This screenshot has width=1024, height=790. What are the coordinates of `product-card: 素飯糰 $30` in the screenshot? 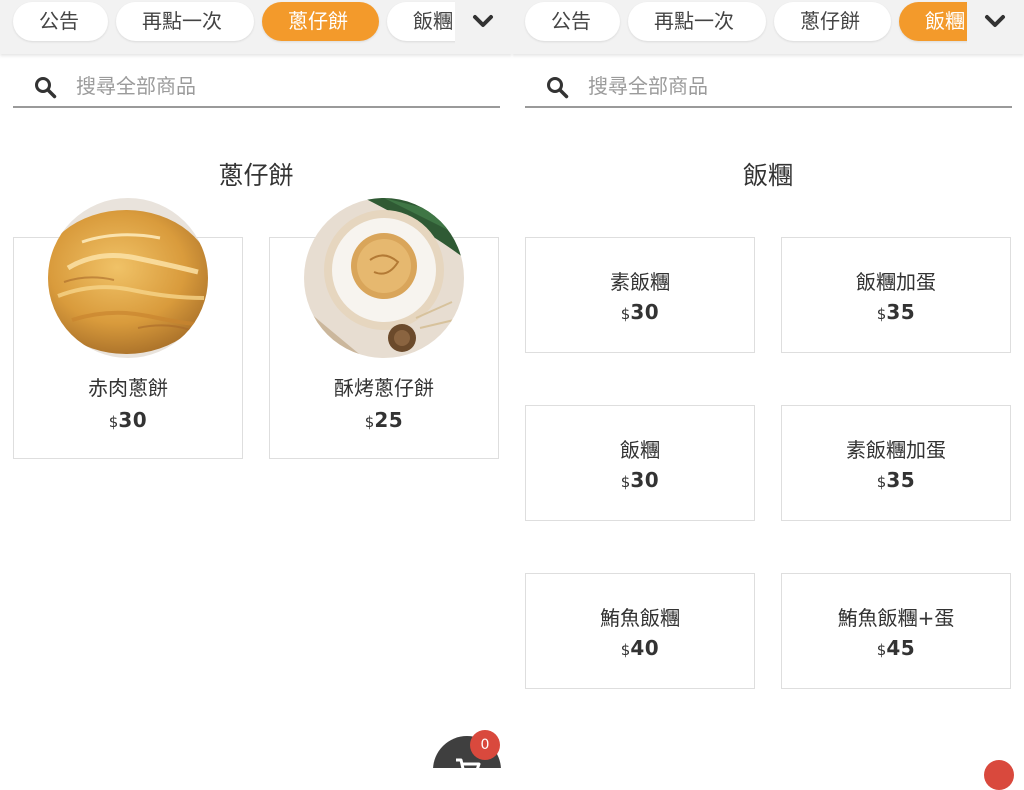 It's located at (640, 295).